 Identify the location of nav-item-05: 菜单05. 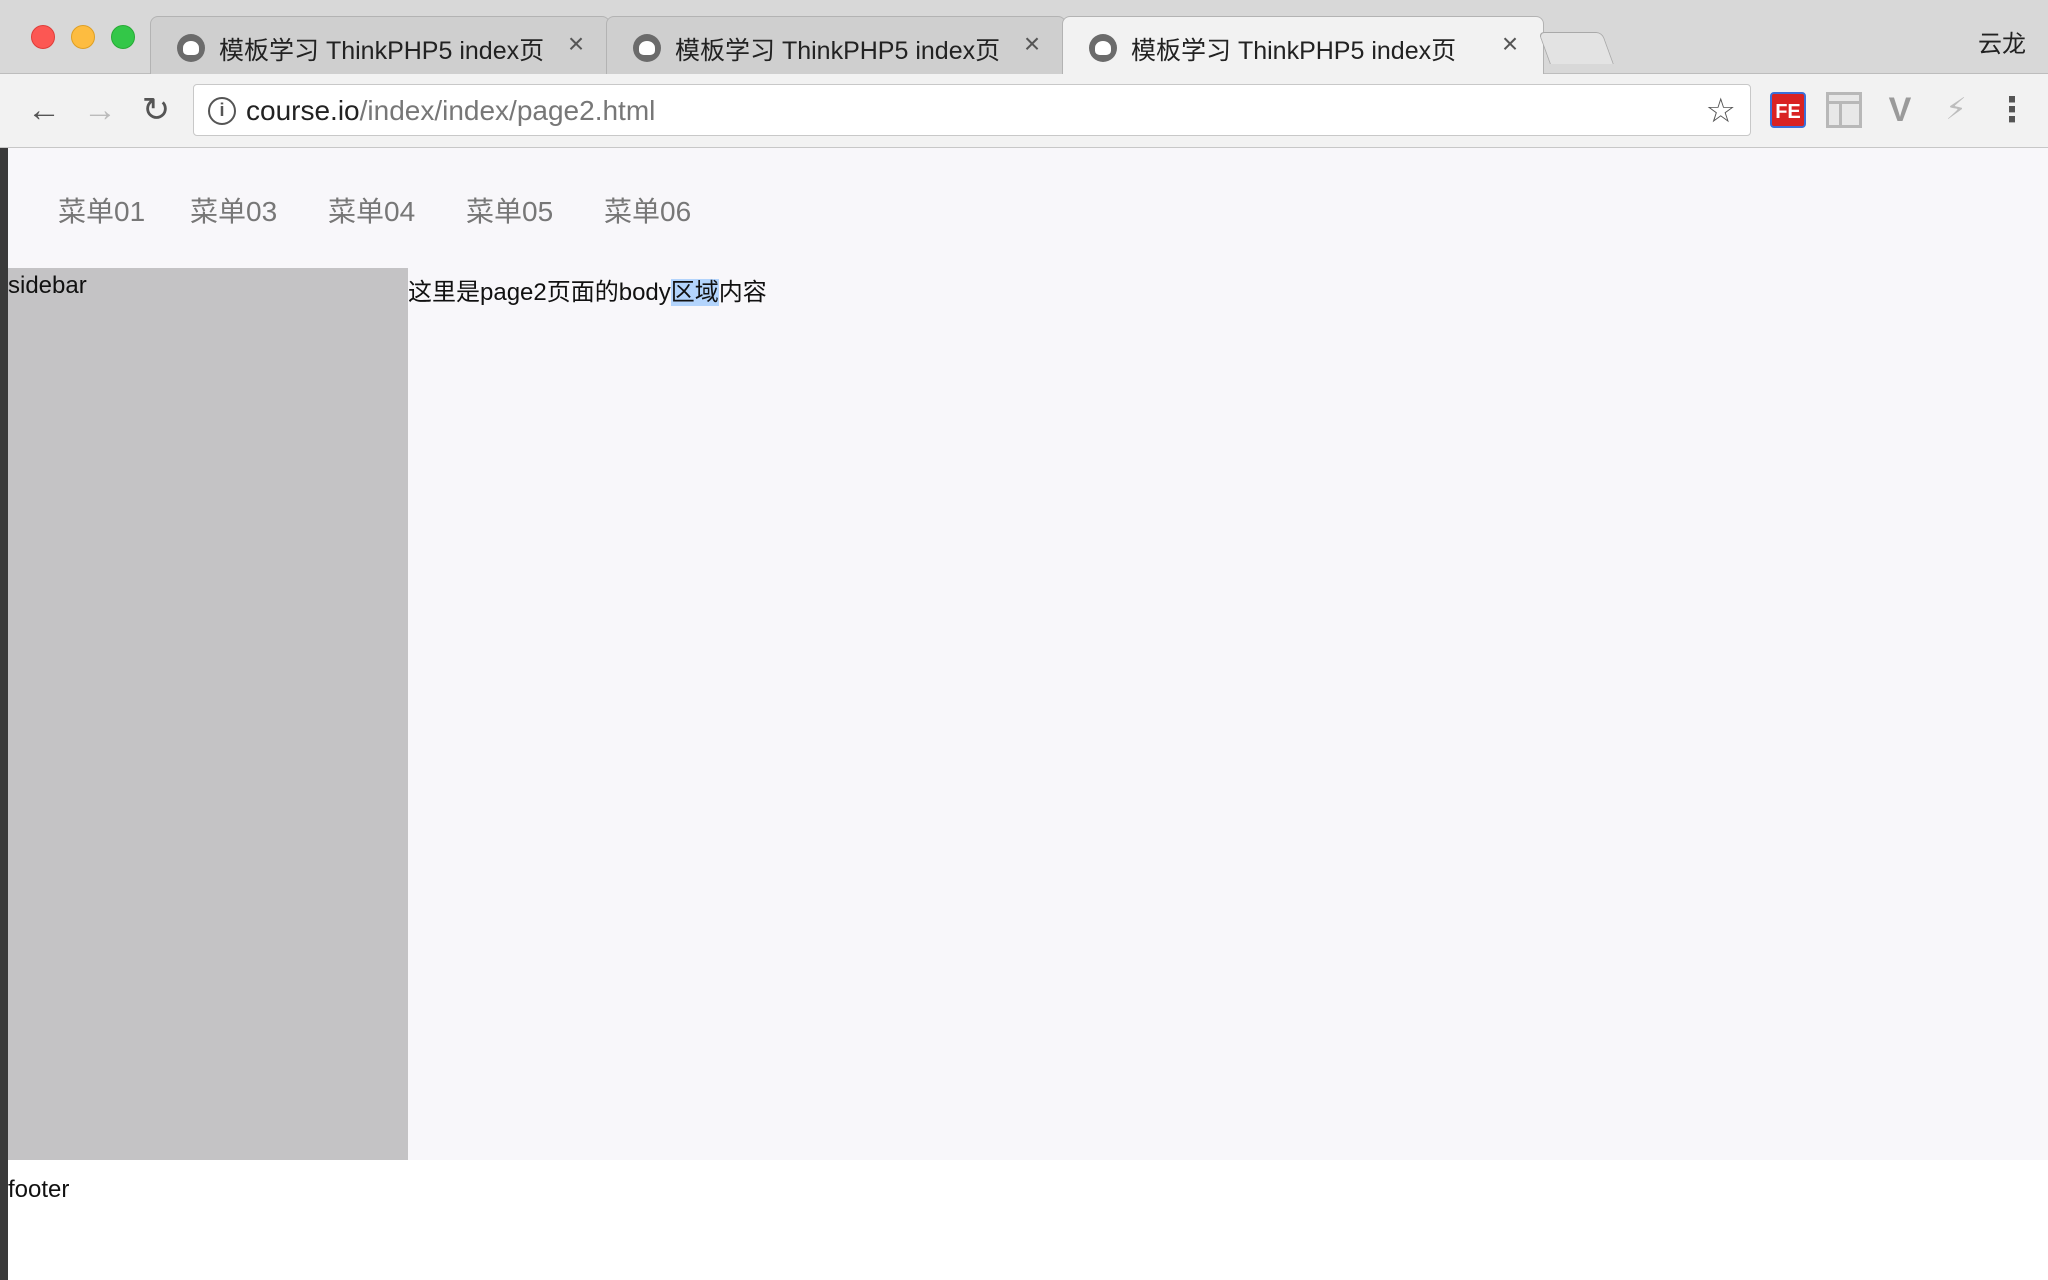
(509, 210).